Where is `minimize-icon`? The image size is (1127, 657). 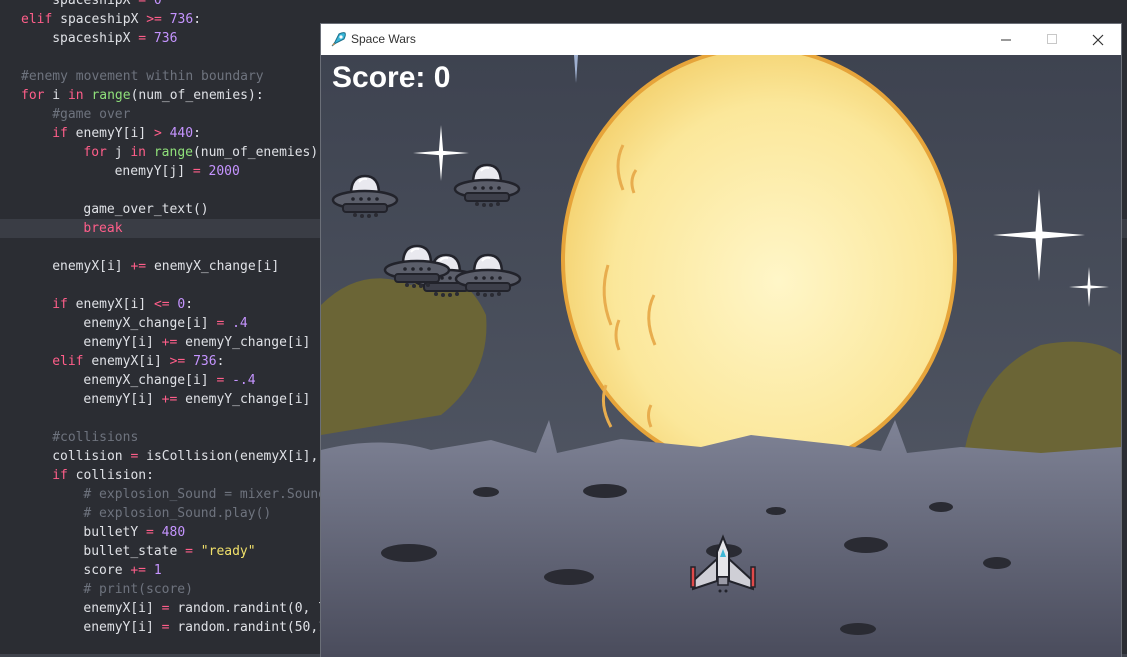
minimize-icon is located at coordinates (1005, 40).